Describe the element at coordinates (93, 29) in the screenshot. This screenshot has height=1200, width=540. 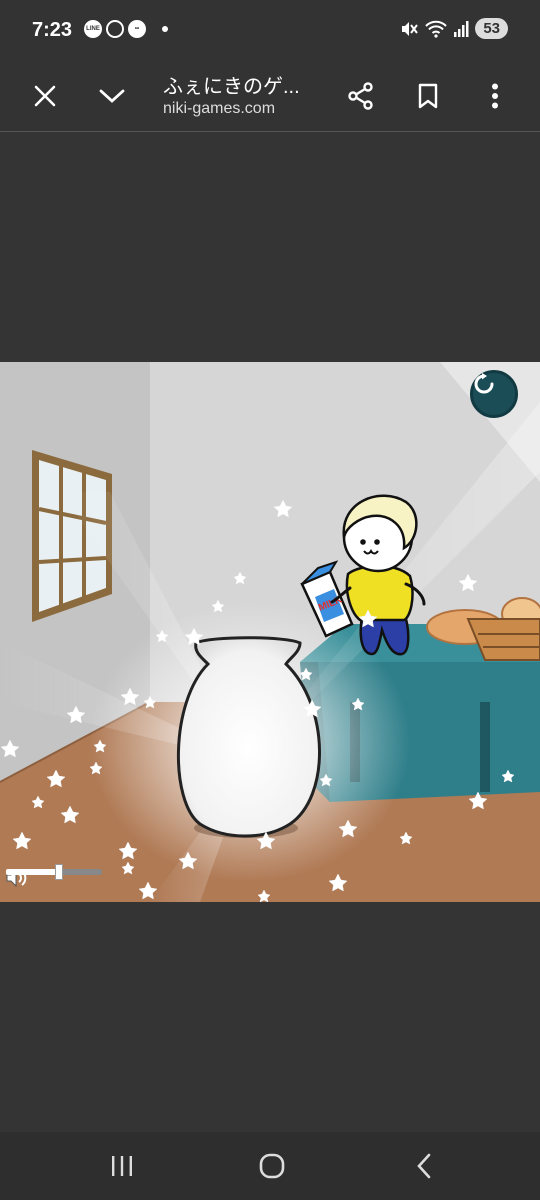
I see `line-icon: LINE` at that location.